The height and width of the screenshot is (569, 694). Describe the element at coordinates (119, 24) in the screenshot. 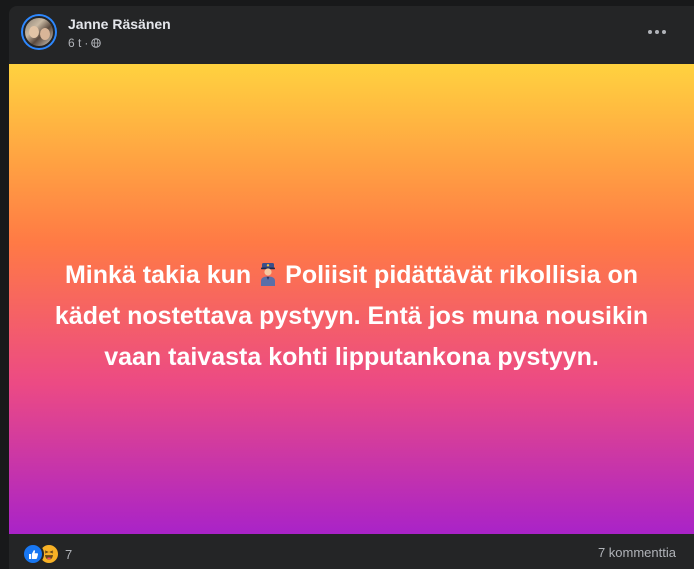

I see `author-name: Janne Räsänen` at that location.